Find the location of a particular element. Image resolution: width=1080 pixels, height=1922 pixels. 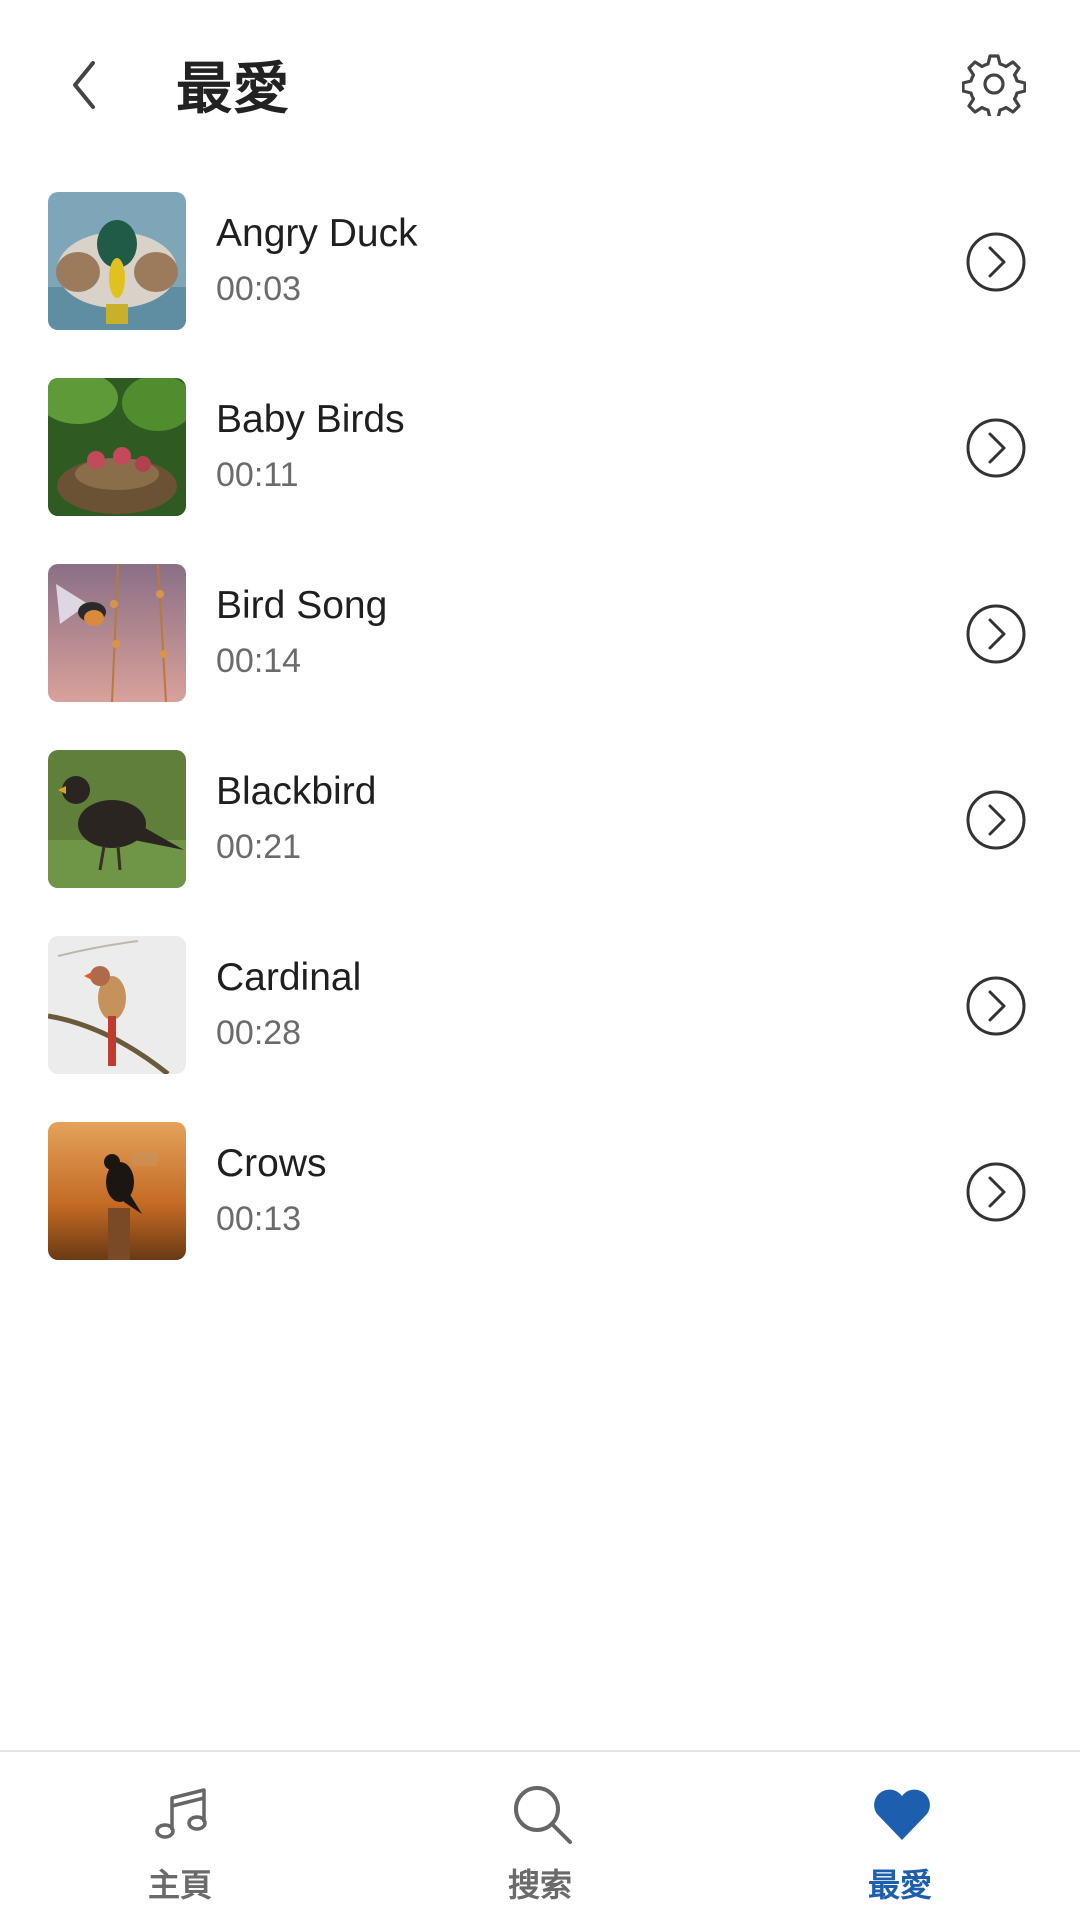

item-title: Blackbird is located at coordinates (296, 791).